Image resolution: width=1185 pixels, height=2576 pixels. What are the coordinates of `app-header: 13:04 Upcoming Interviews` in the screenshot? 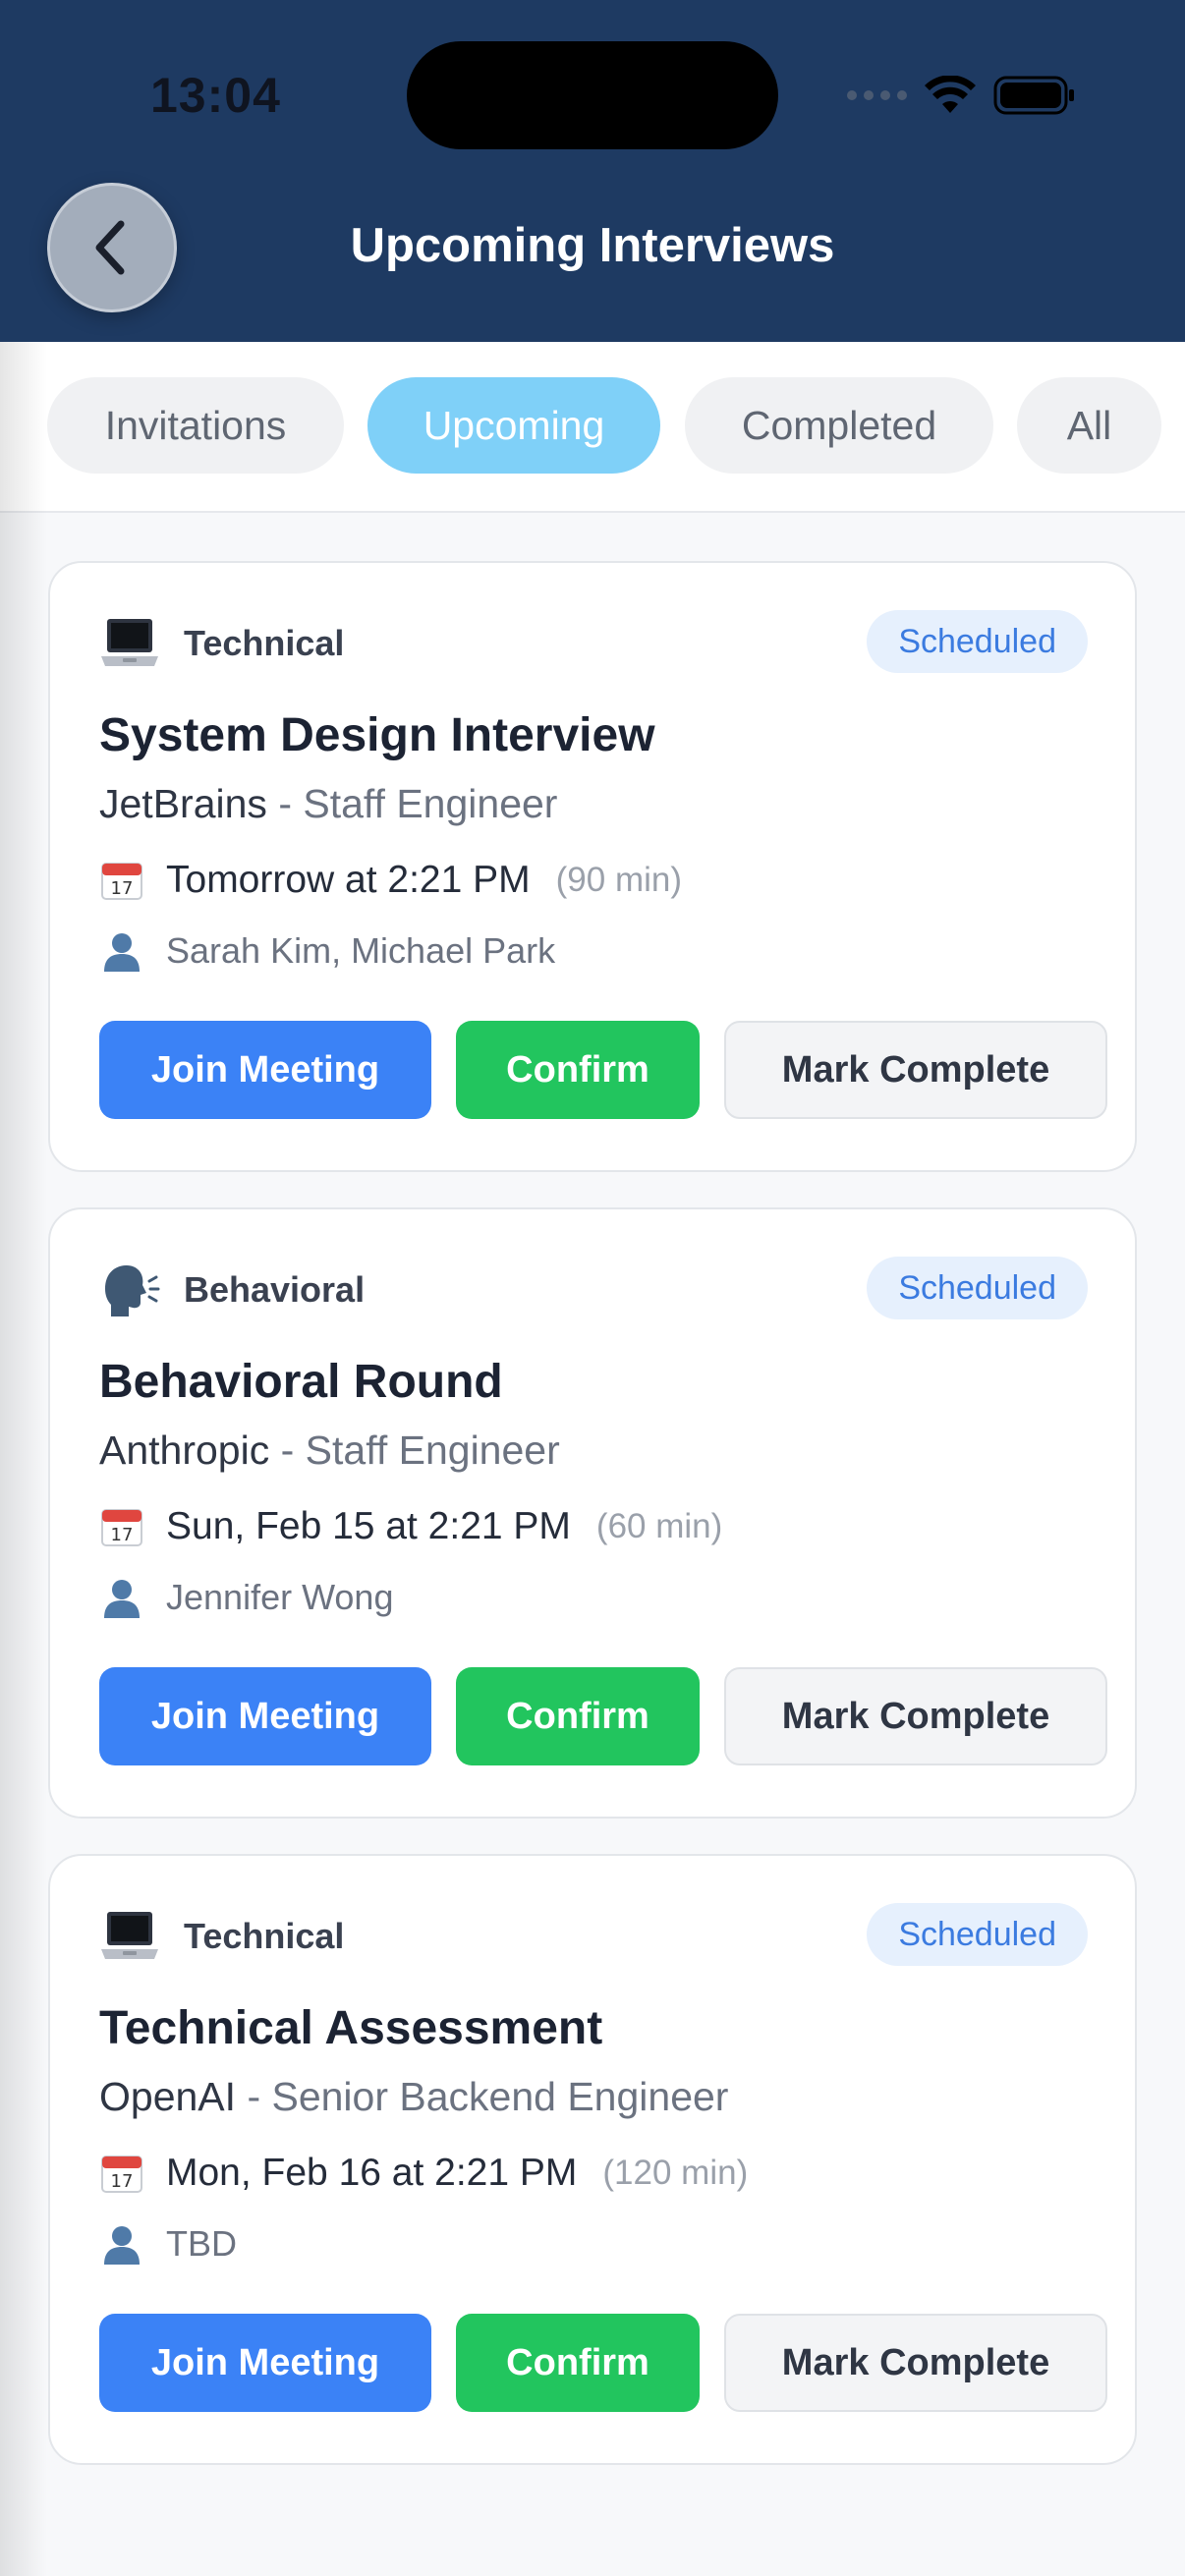 It's located at (592, 171).